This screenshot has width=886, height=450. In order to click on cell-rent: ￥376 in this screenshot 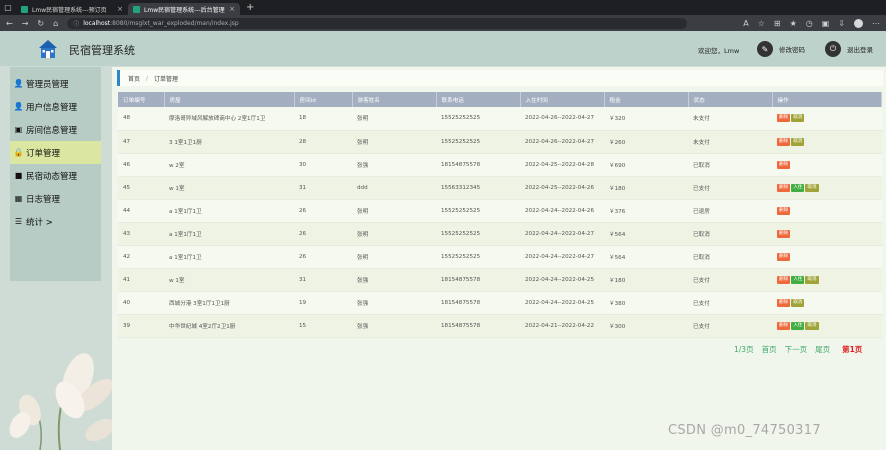, I will do `click(646, 211)`.